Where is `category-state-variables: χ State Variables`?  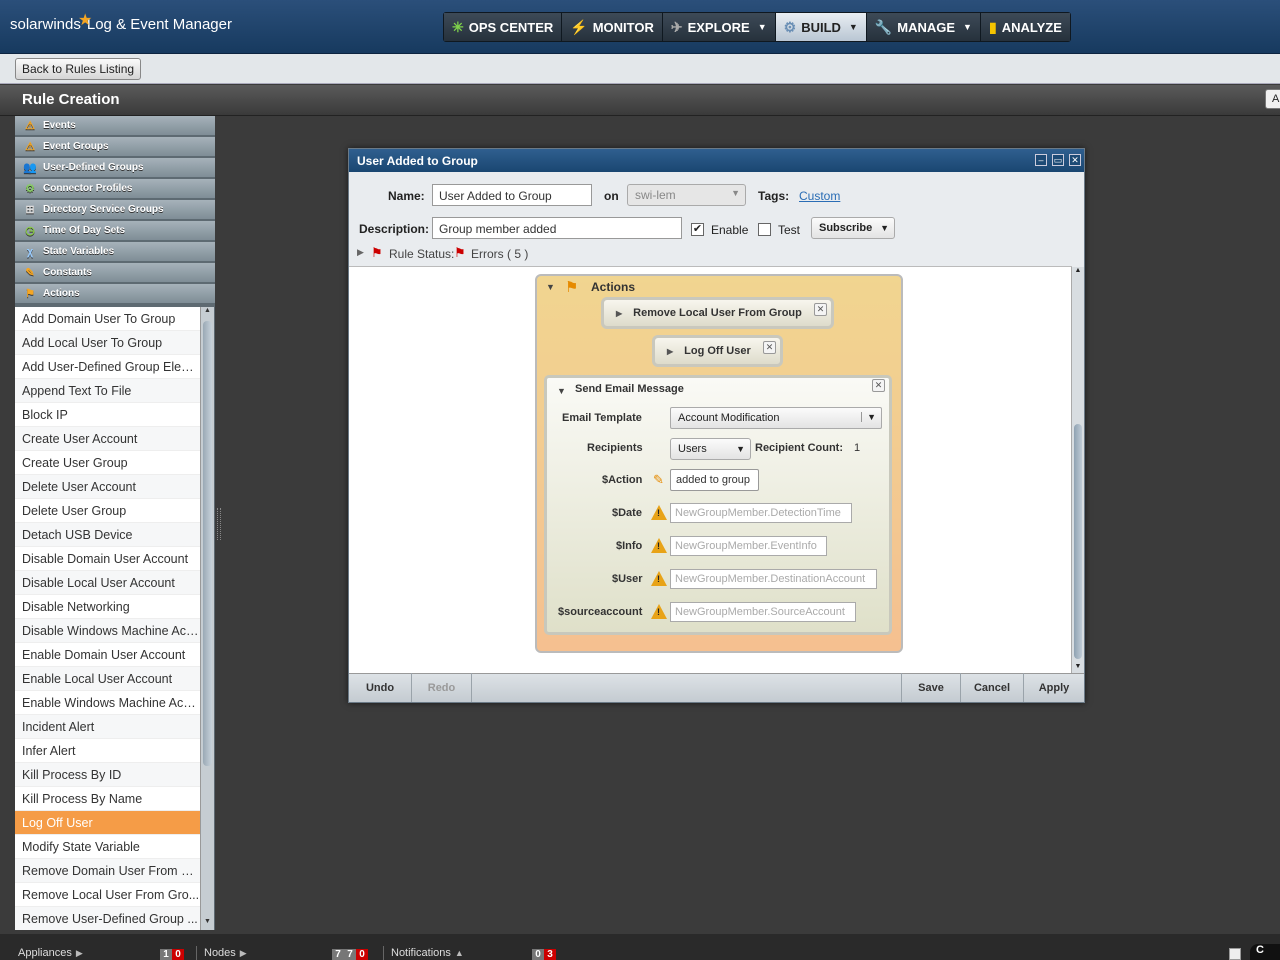
category-state-variables: χ State Variables is located at coordinates (115, 252).